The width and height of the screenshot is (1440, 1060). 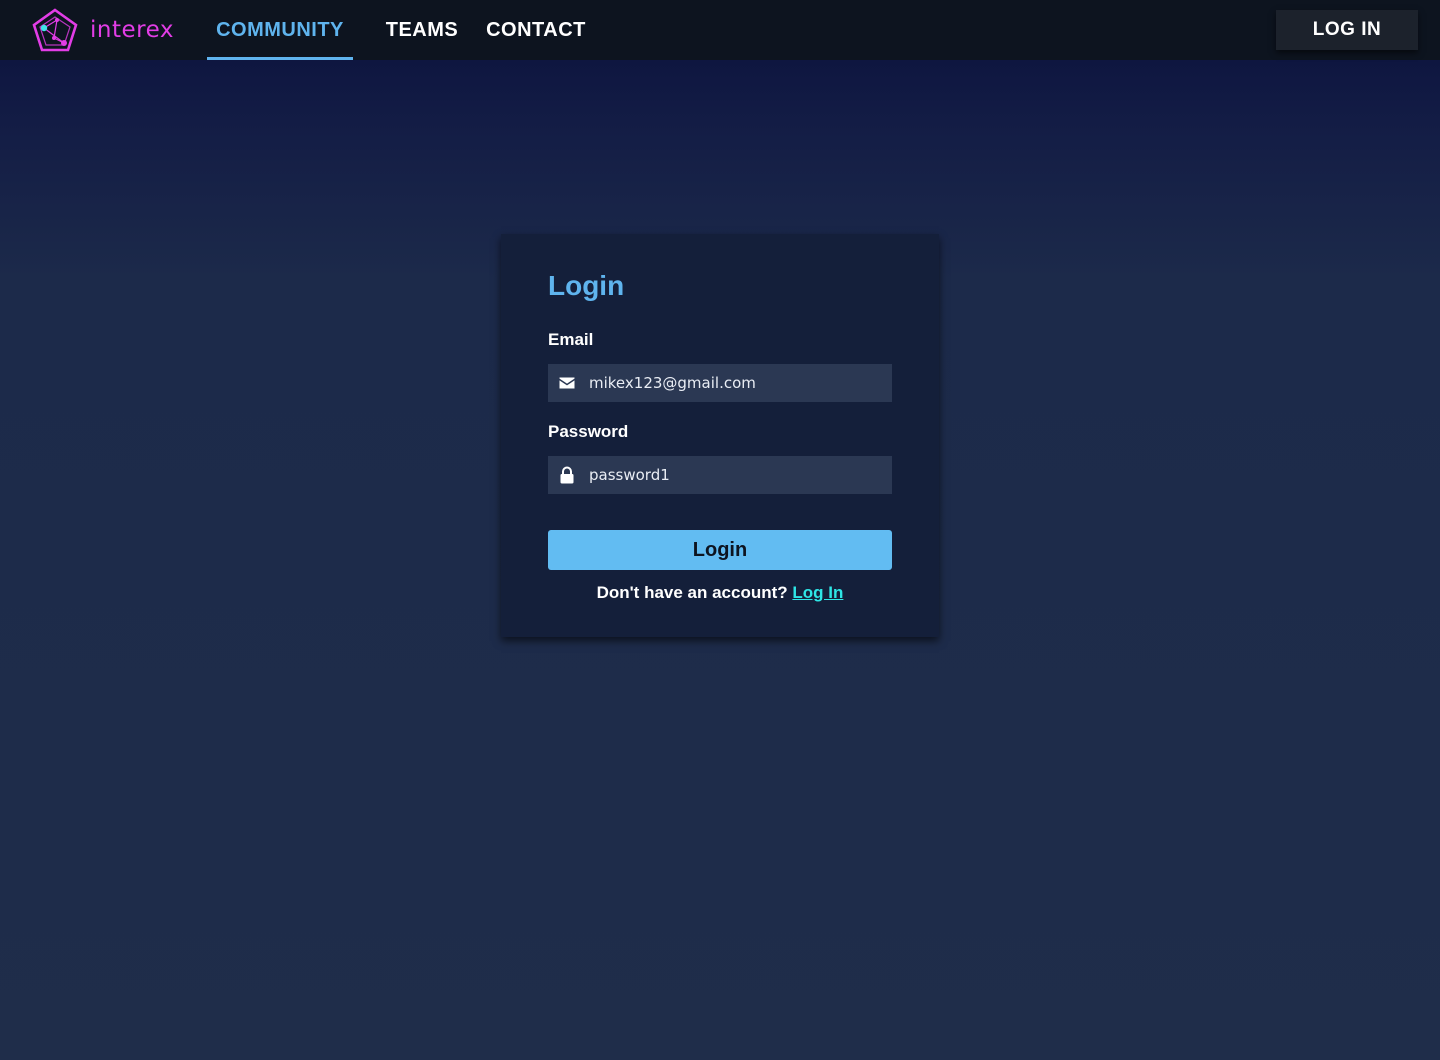 I want to click on password-label: Password, so click(x=588, y=431).